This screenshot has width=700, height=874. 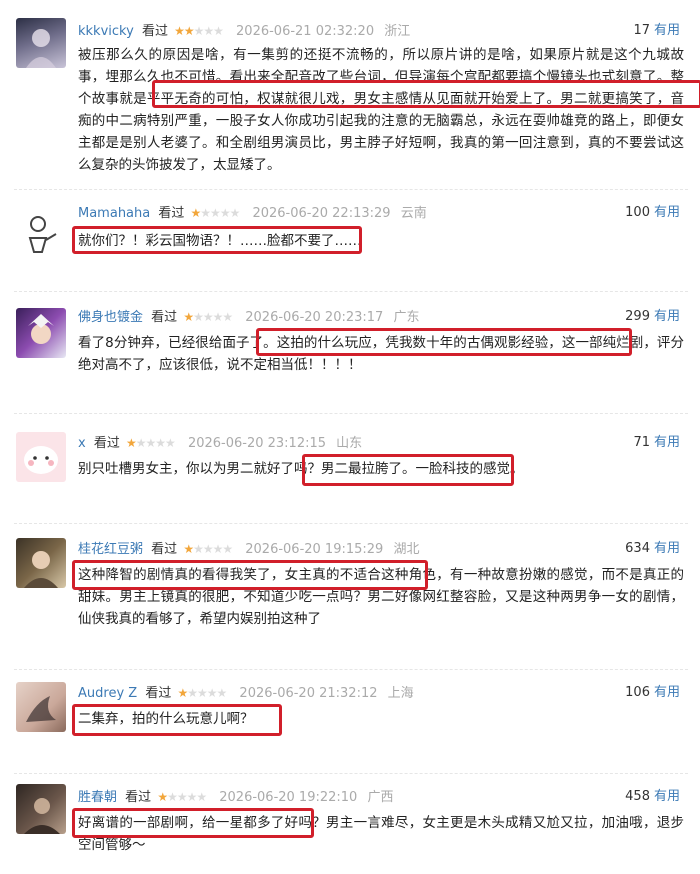 What do you see at coordinates (288, 797) in the screenshot?
I see `comment-time: 2026-06-20 19:22:10` at bounding box center [288, 797].